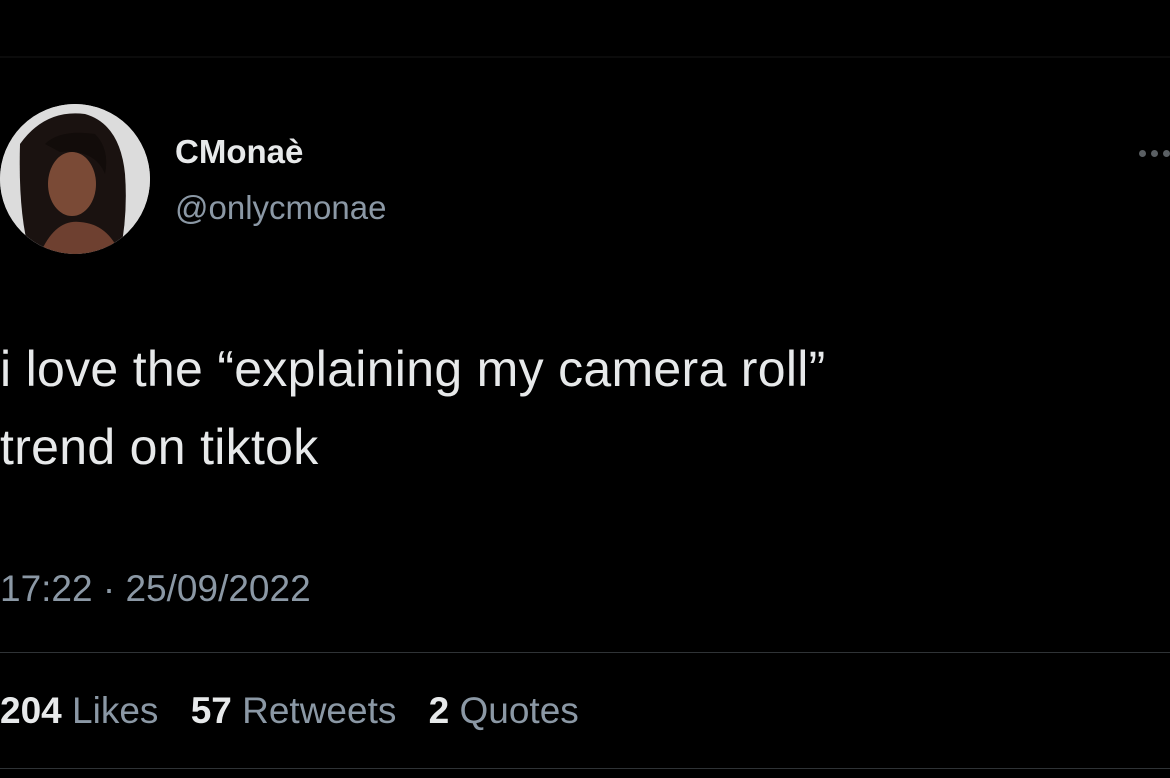 Image resolution: width=1170 pixels, height=778 pixels. I want to click on tweet-text-line: i love the “explaining my camera roll”, so click(413, 369).